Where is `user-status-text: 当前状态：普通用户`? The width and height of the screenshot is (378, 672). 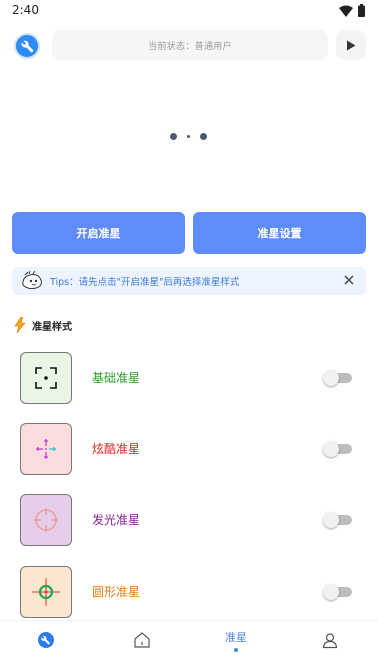 user-status-text: 当前状态：普通用户 is located at coordinates (190, 46).